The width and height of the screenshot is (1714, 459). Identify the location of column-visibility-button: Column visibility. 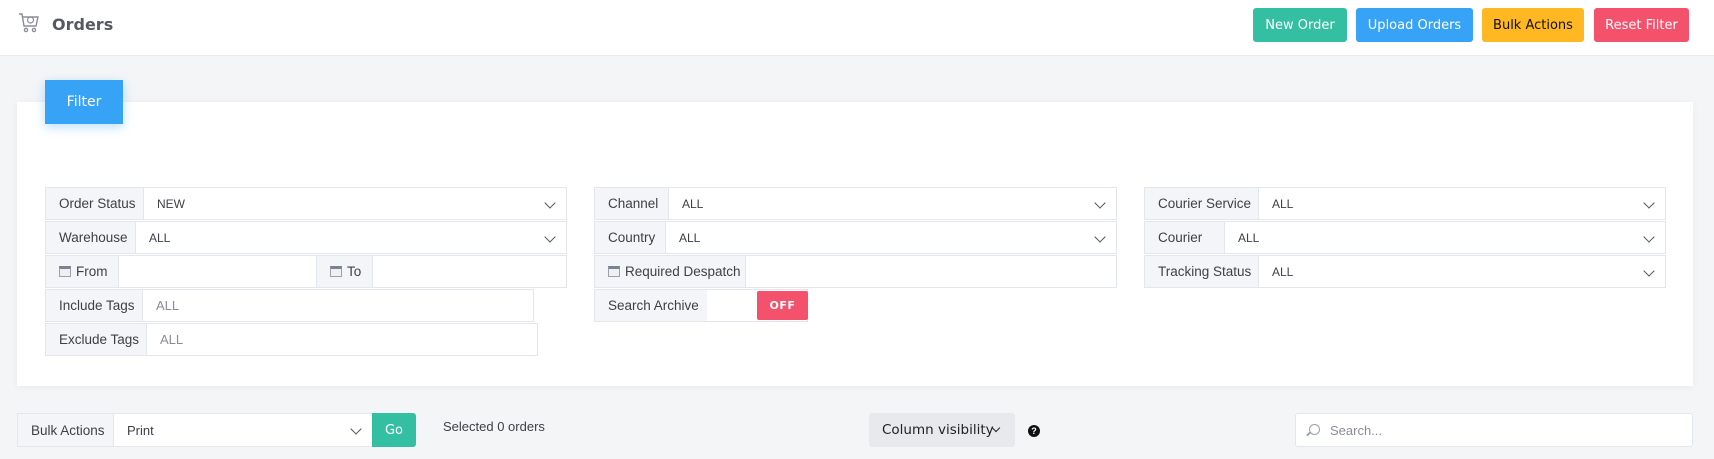
(942, 430).